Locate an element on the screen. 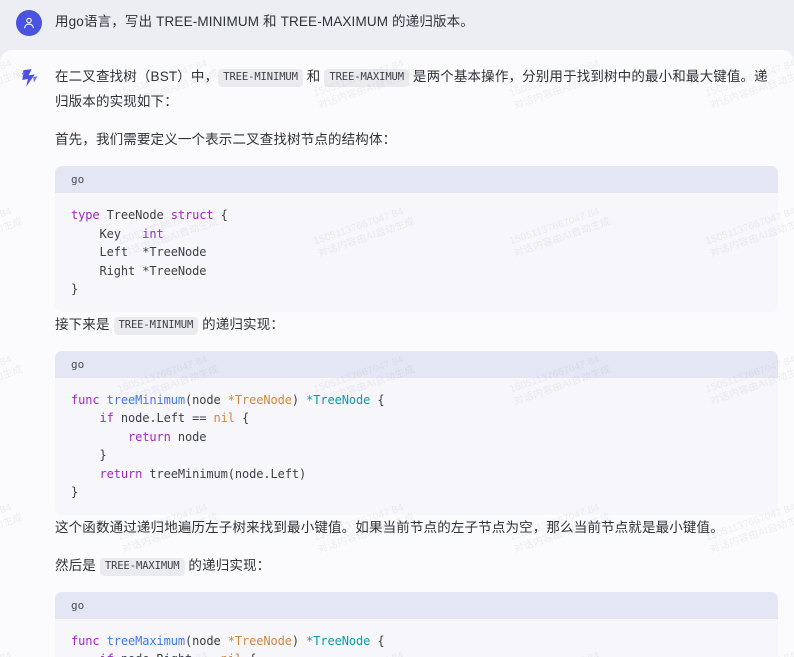 Image resolution: width=794 pixels, height=657 pixels. code-line: if node.Left == nil { is located at coordinates (416, 418).